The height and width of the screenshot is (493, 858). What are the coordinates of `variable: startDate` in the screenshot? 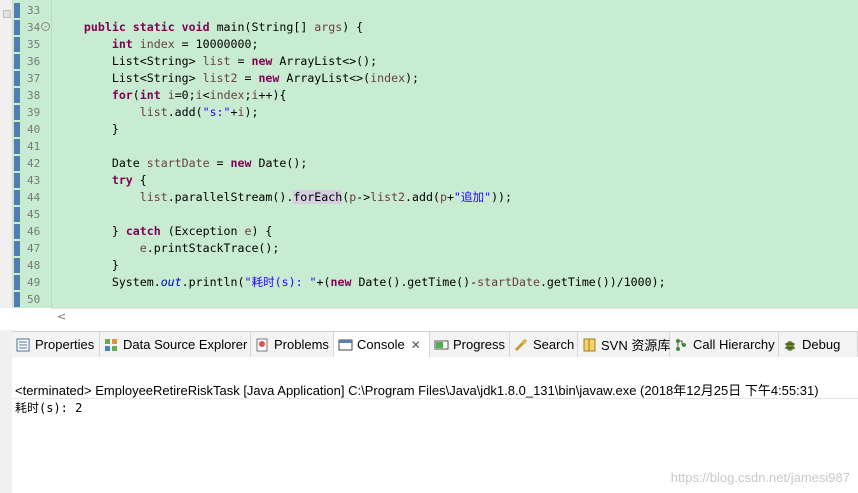 It's located at (178, 163).